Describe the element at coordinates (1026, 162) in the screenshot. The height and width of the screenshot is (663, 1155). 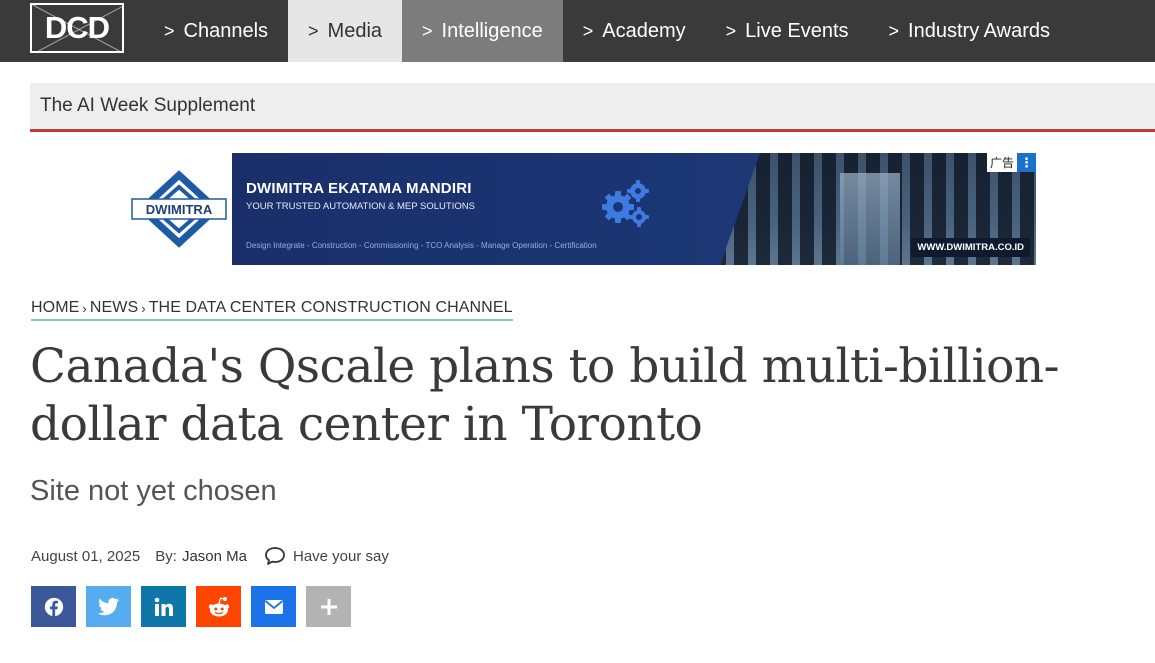
I see `more-options-icon: ⋮` at that location.